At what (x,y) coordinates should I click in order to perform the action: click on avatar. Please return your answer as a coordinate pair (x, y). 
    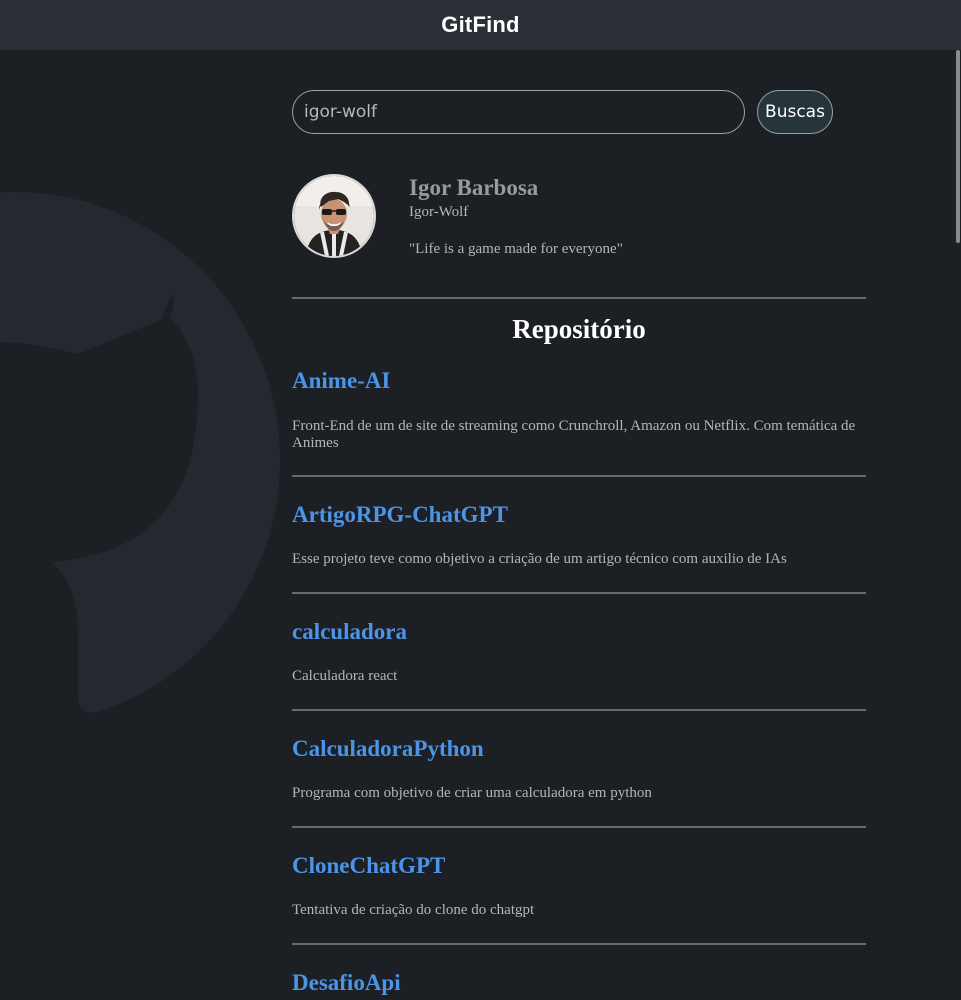
    Looking at the image, I should click on (334, 216).